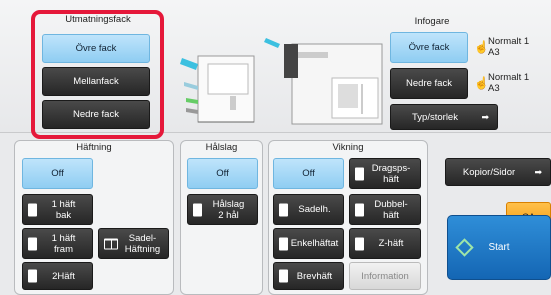  I want to click on z-fold-icon, so click(359, 243).